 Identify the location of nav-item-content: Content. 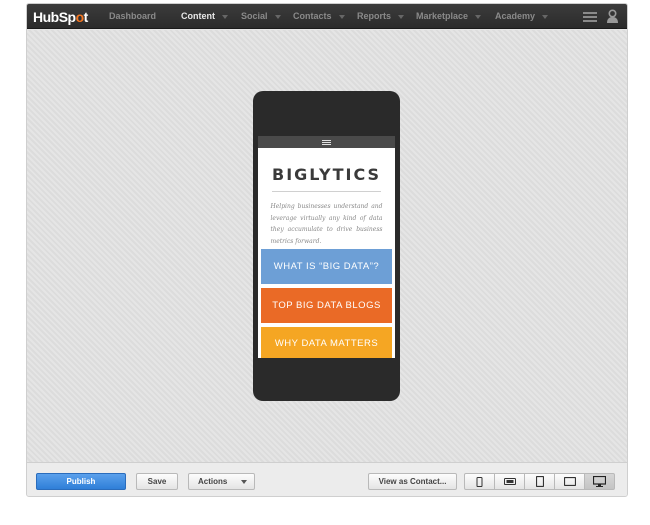
(204, 16).